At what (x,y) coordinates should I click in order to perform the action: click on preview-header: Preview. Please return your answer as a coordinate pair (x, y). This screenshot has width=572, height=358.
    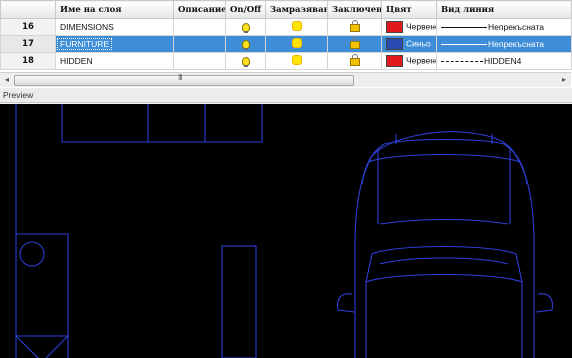
    Looking at the image, I should click on (286, 95).